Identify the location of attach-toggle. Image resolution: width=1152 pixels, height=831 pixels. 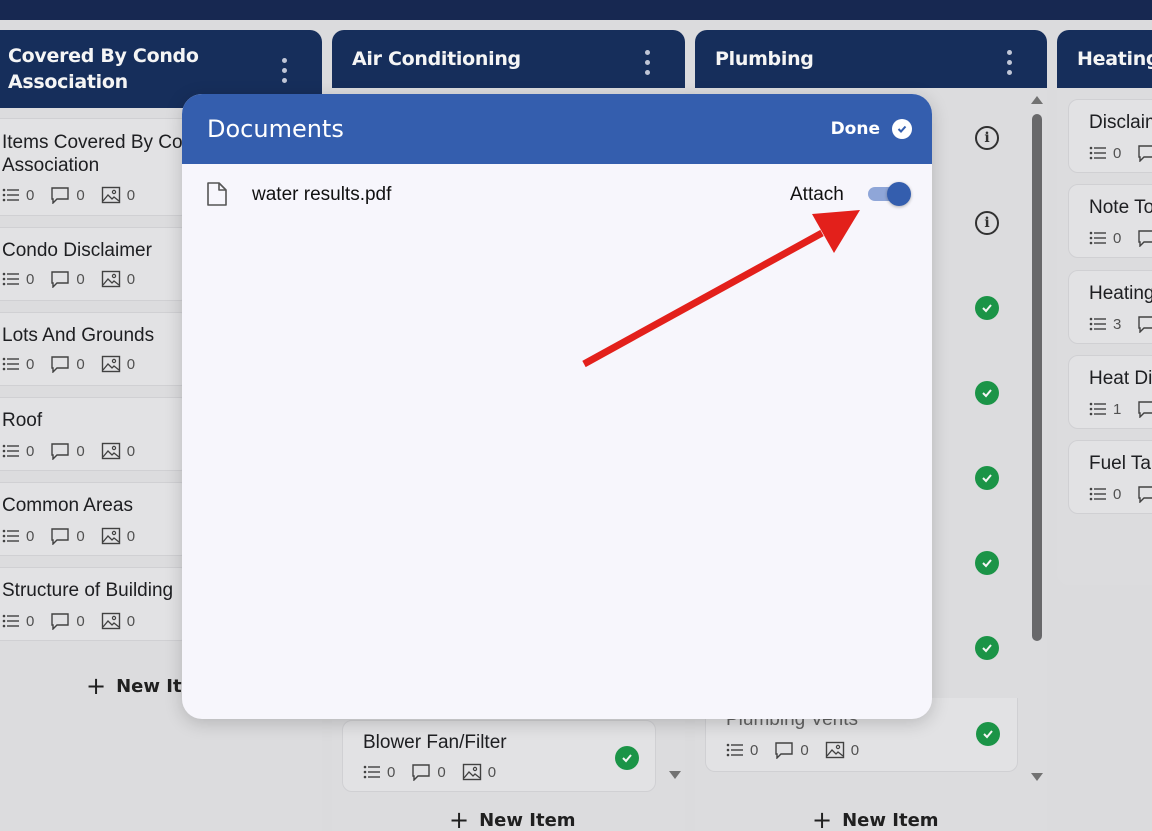
(889, 194).